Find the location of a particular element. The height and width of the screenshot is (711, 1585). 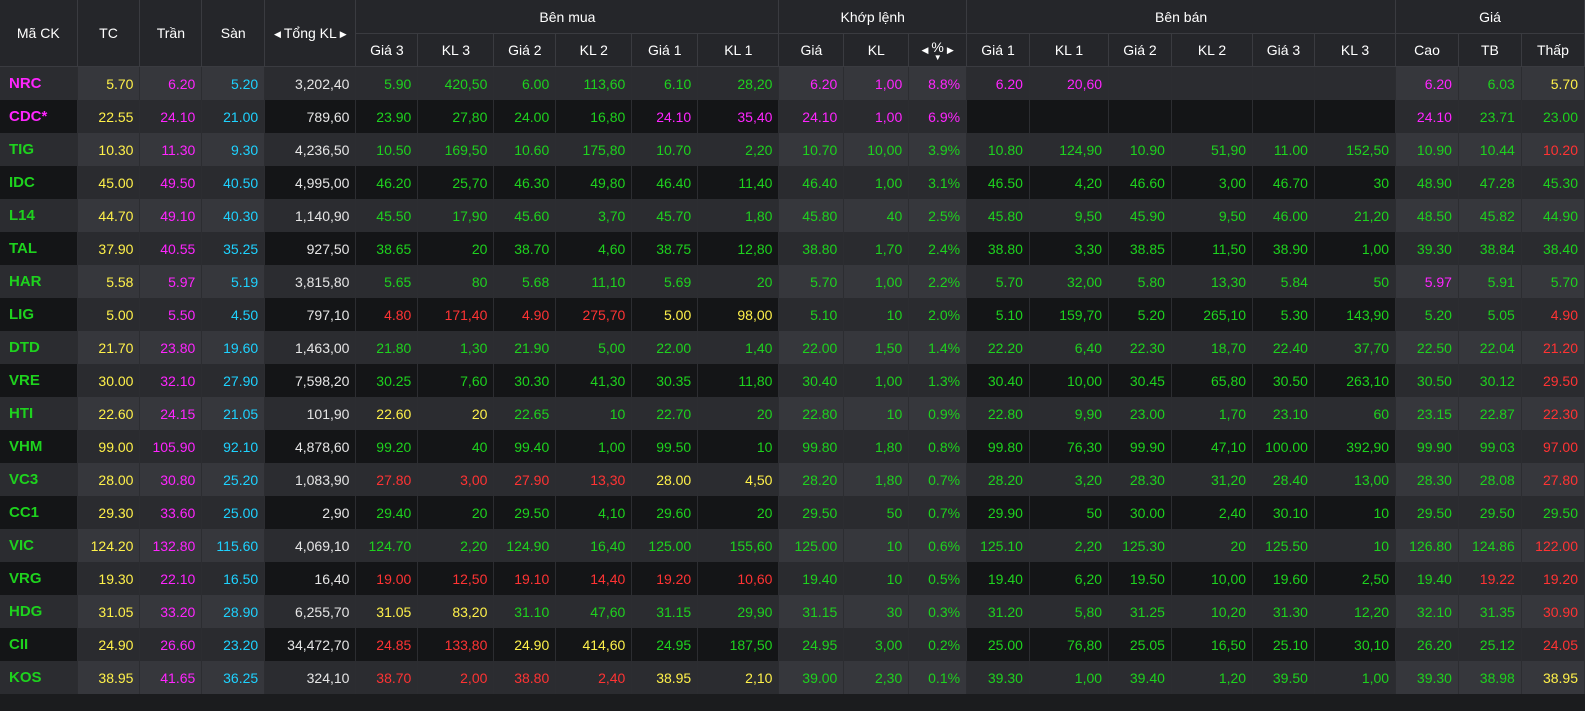

col-header-price-0: Cao is located at coordinates (1427, 50).